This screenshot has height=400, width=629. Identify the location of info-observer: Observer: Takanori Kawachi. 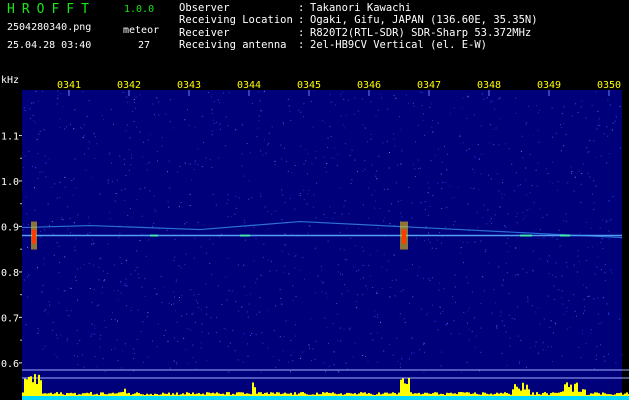
(295, 8).